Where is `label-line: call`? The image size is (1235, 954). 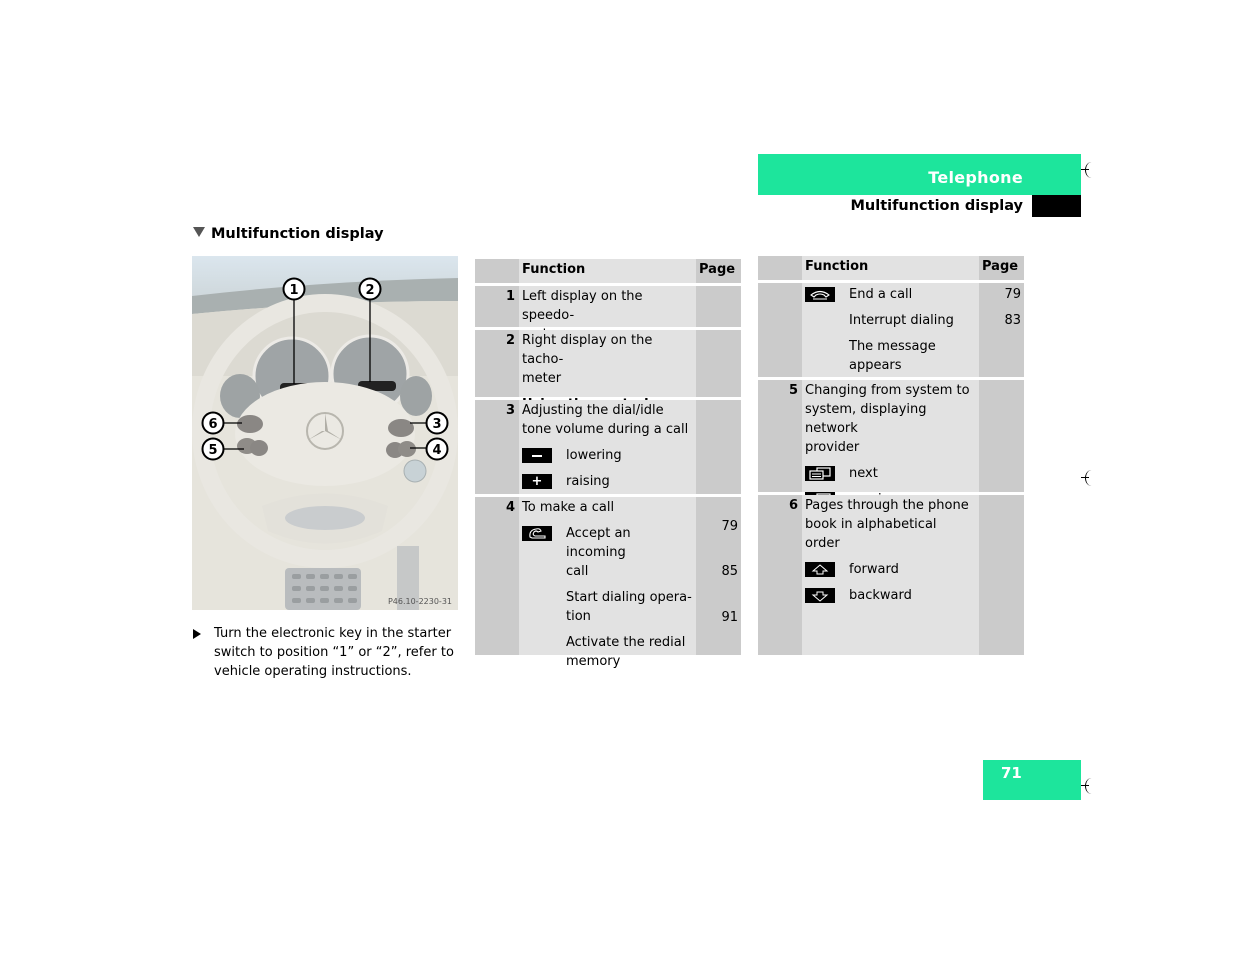 label-line: call is located at coordinates (577, 571).